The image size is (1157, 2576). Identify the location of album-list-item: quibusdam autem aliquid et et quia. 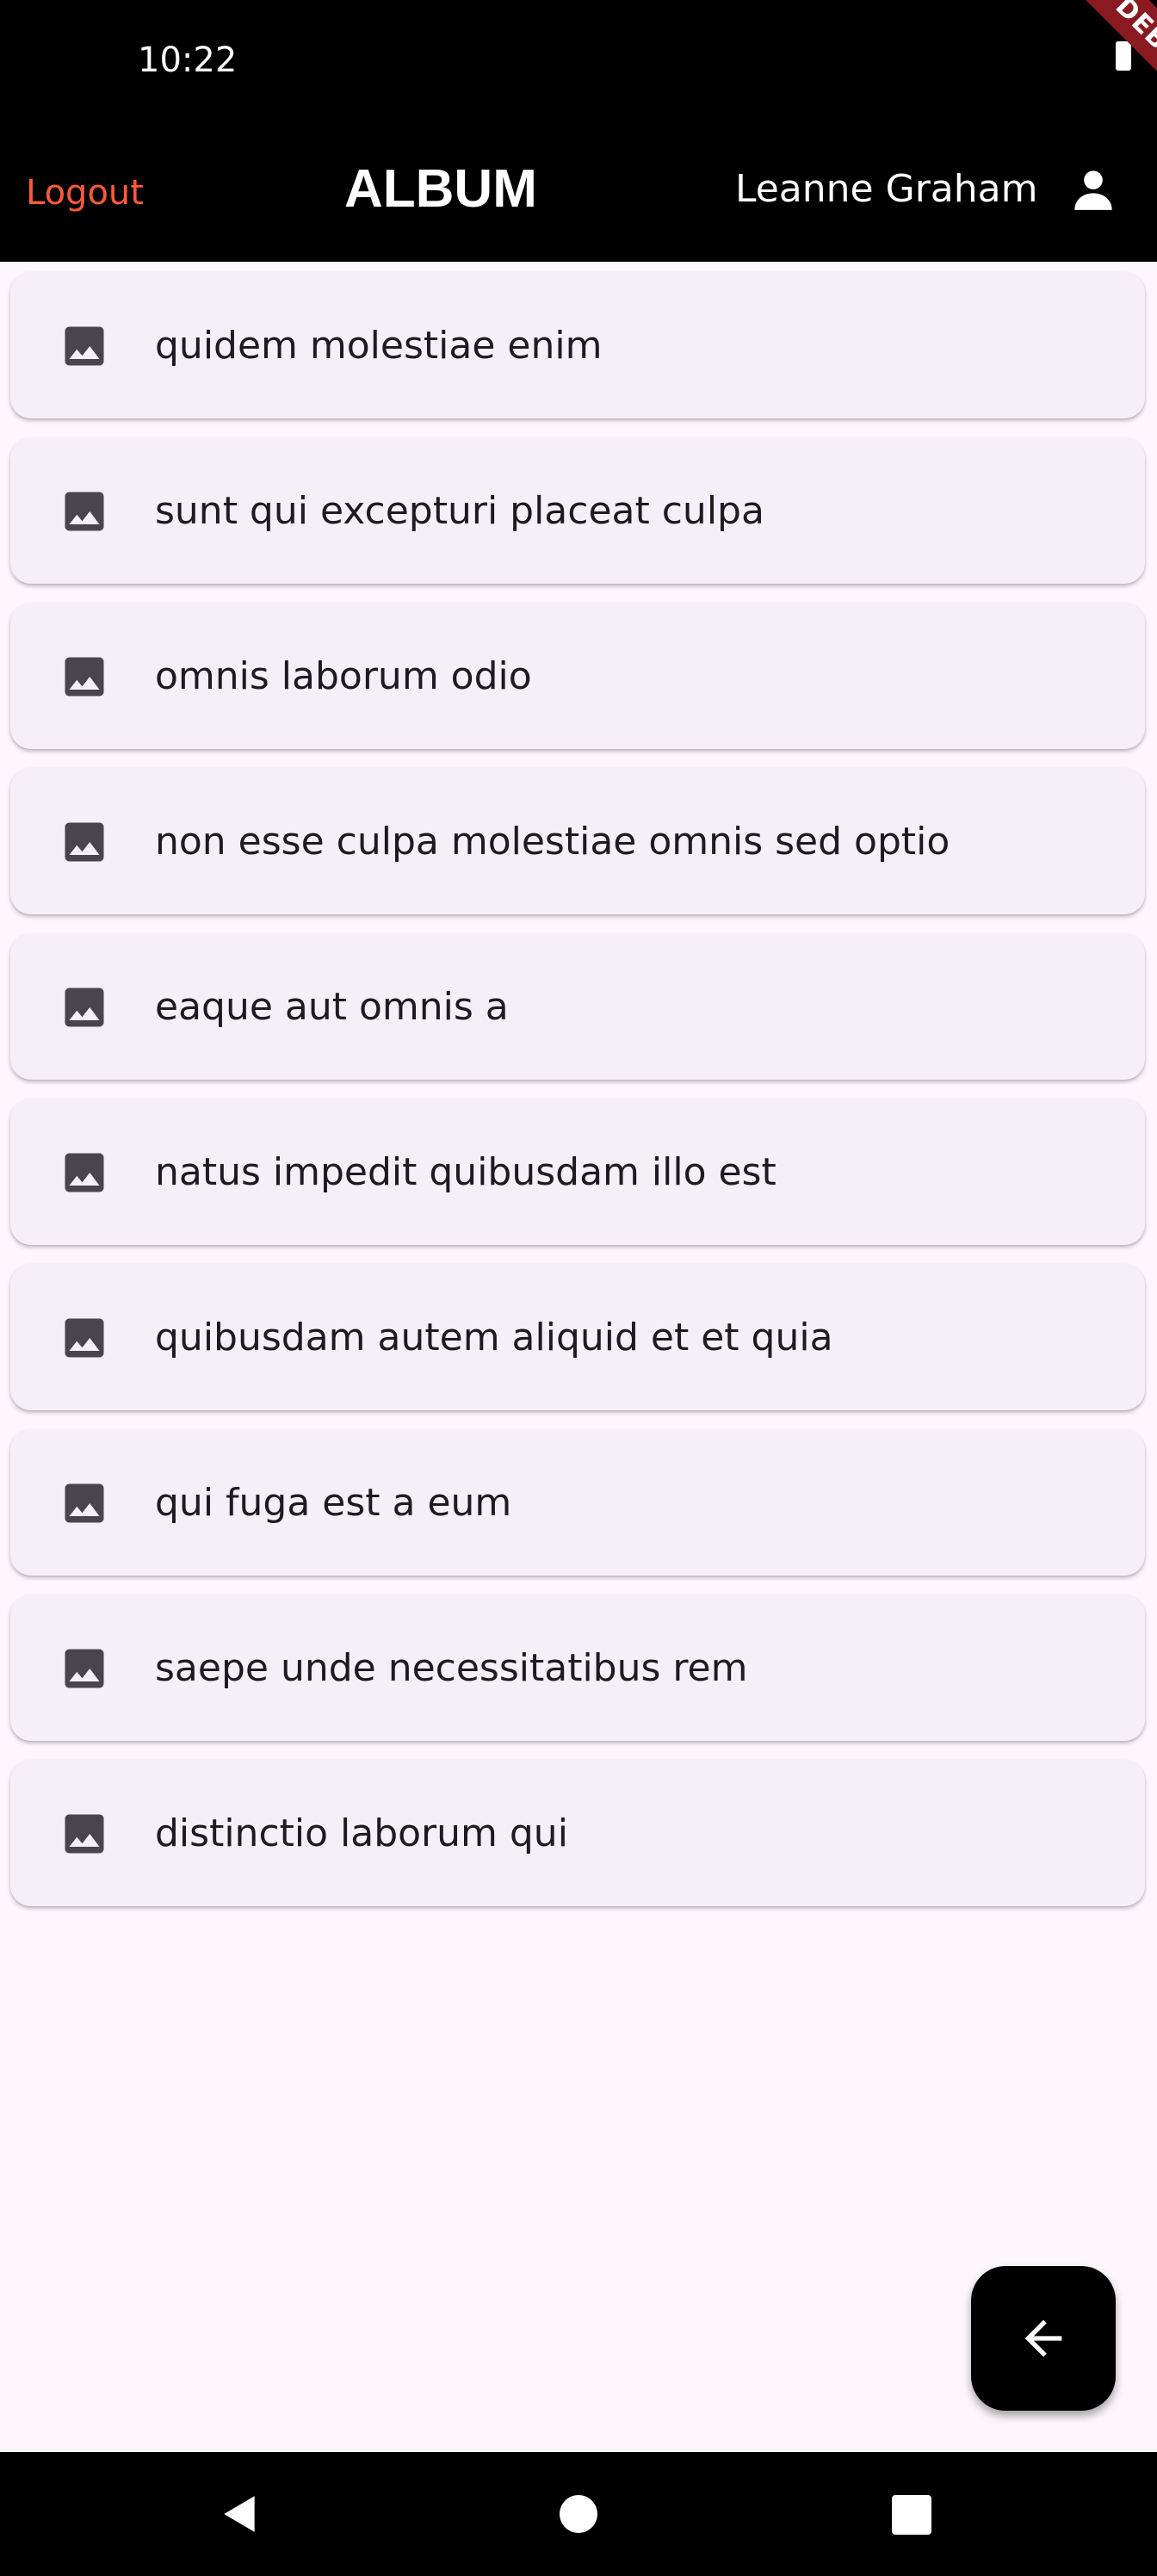
(578, 1337).